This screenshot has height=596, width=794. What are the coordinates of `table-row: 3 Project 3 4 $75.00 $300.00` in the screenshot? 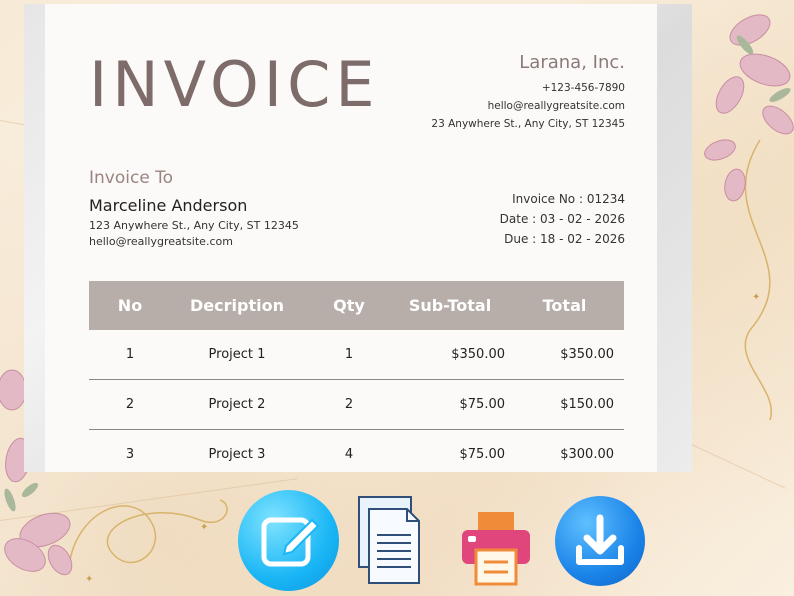 It's located at (356, 450).